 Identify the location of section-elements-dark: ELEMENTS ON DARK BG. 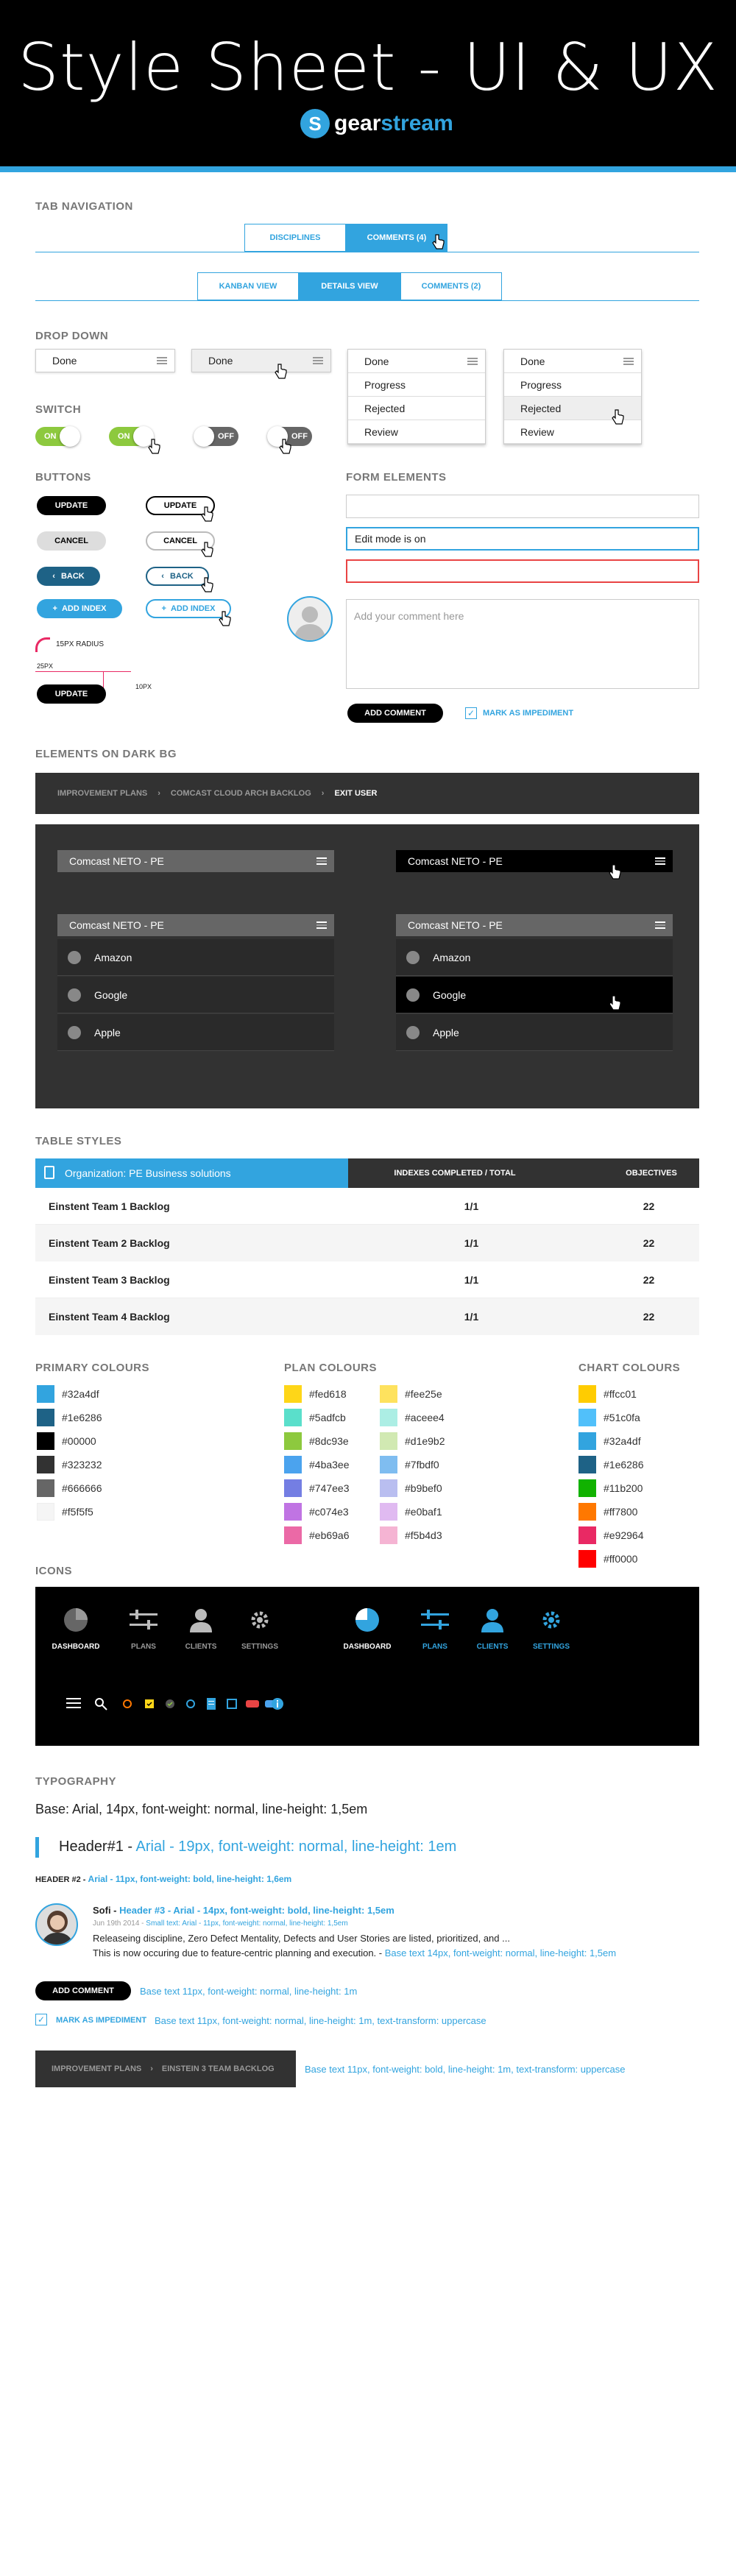
(106, 754).